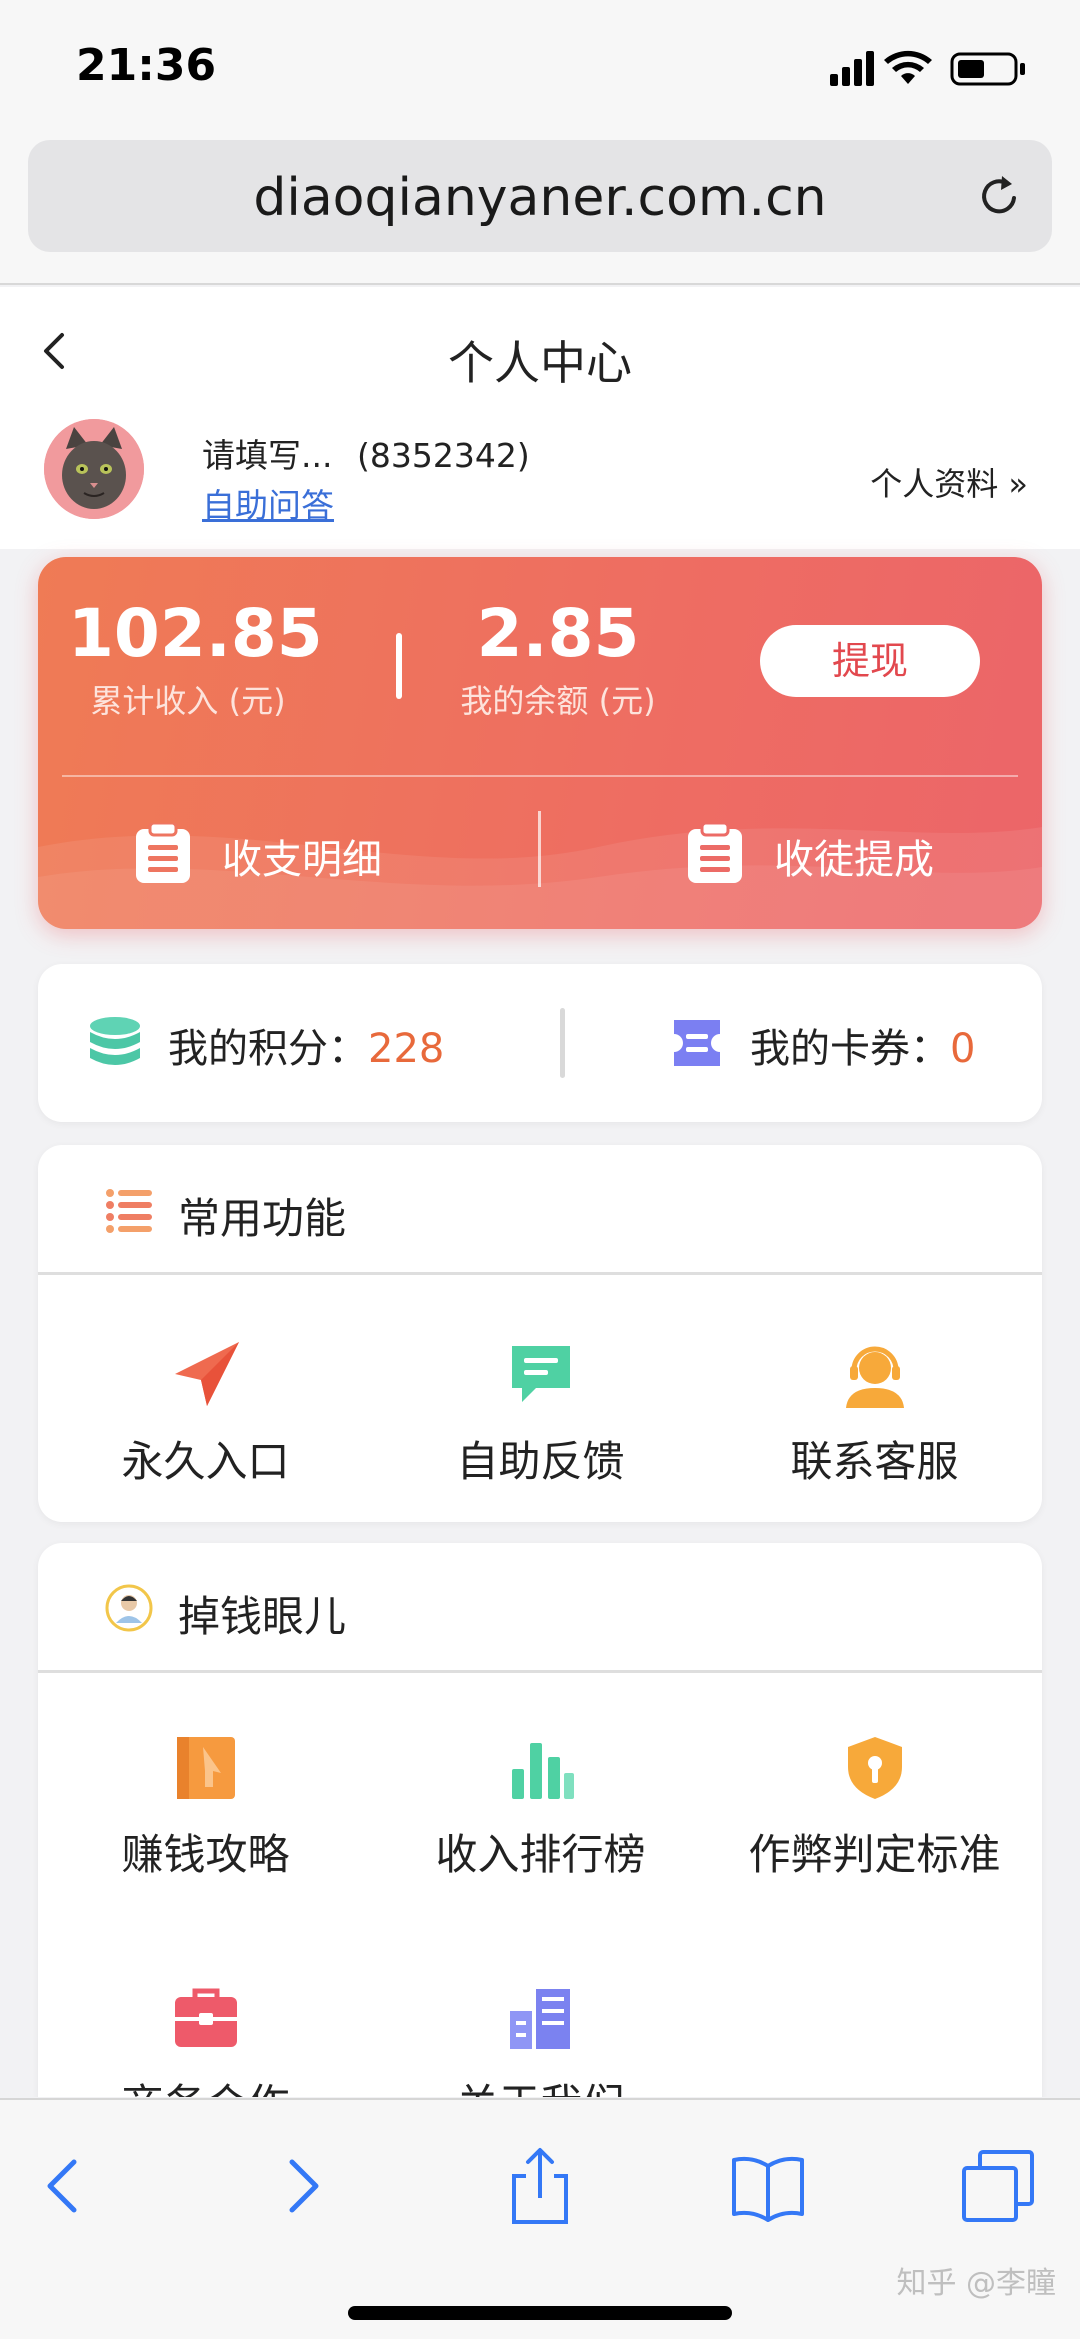 This screenshot has height=2339, width=1080. Describe the element at coordinates (854, 860) in the screenshot. I see `apprentice-commission-label: 收徒提成` at that location.